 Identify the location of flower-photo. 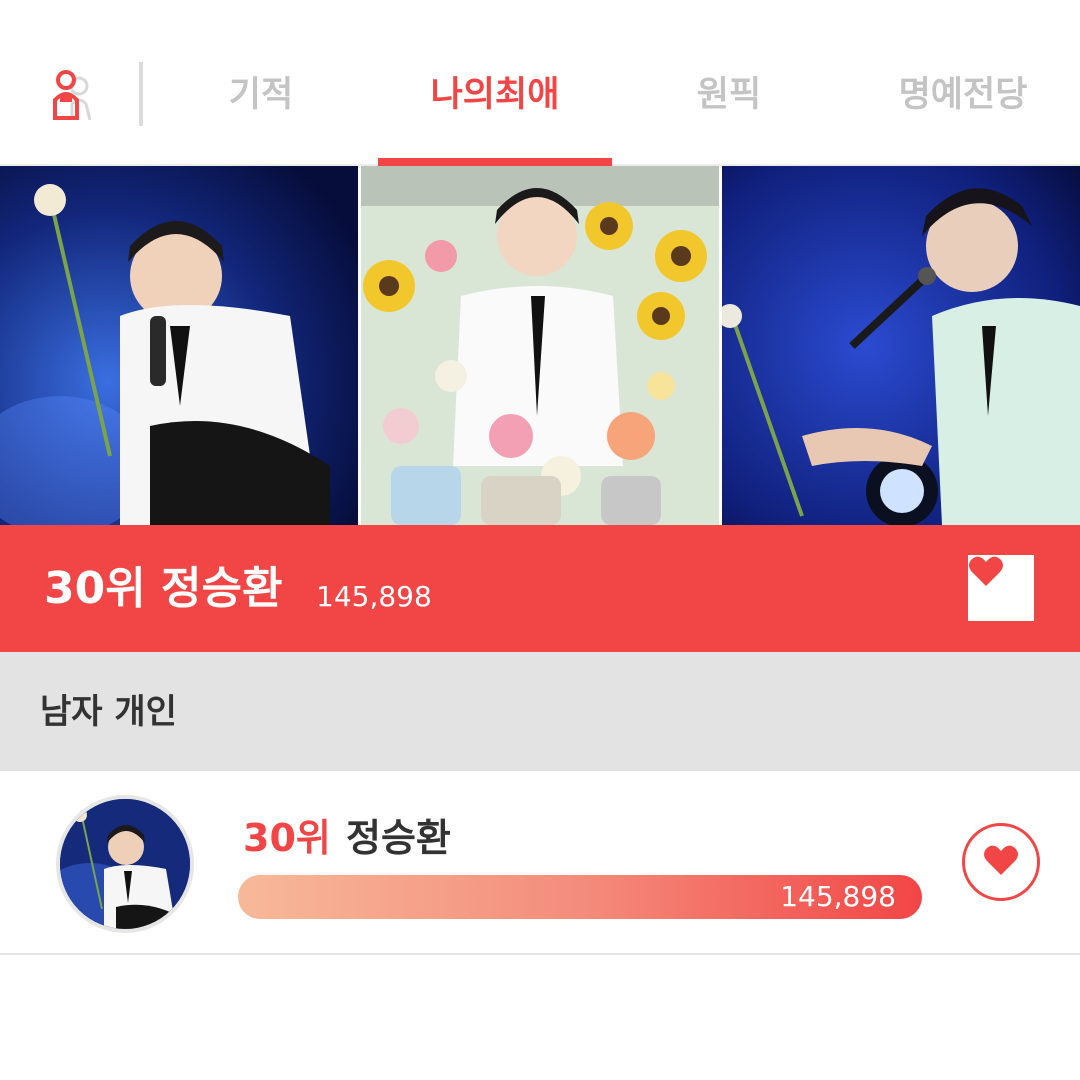
(540, 345).